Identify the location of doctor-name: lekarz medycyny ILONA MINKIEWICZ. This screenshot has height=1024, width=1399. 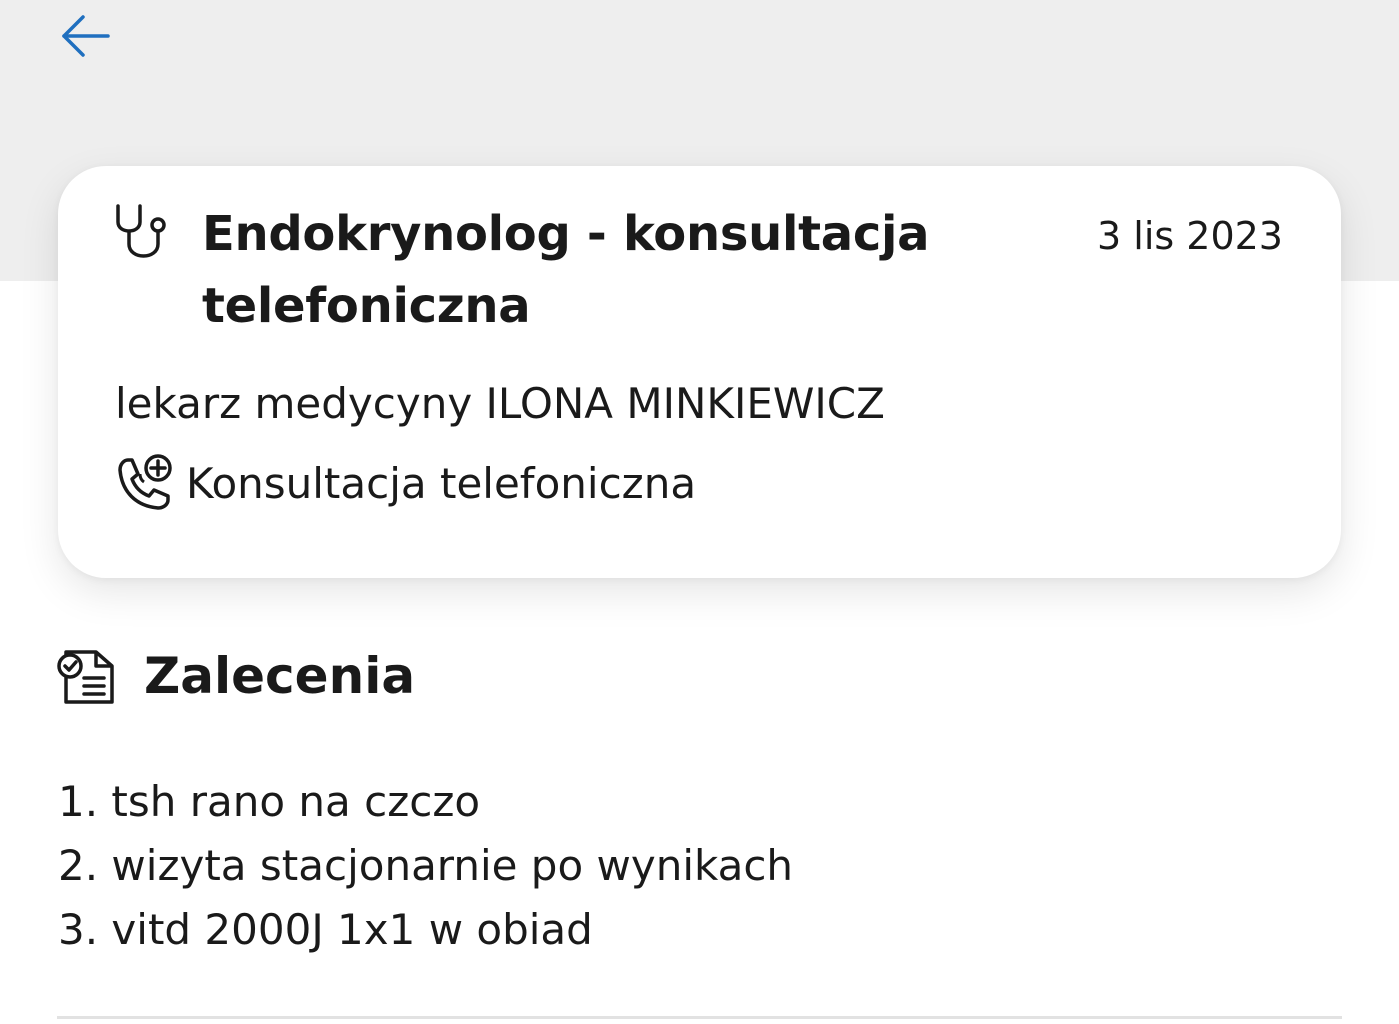
(500, 403).